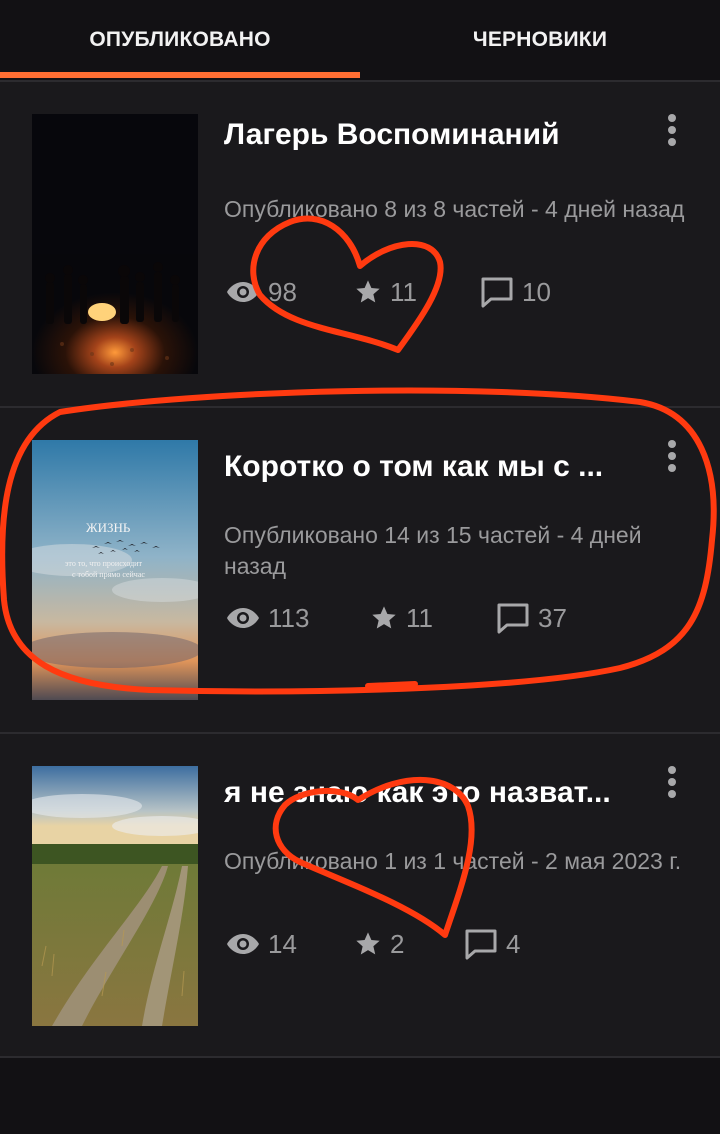  Describe the element at coordinates (282, 291) in the screenshot. I see `view-count: 98` at that location.